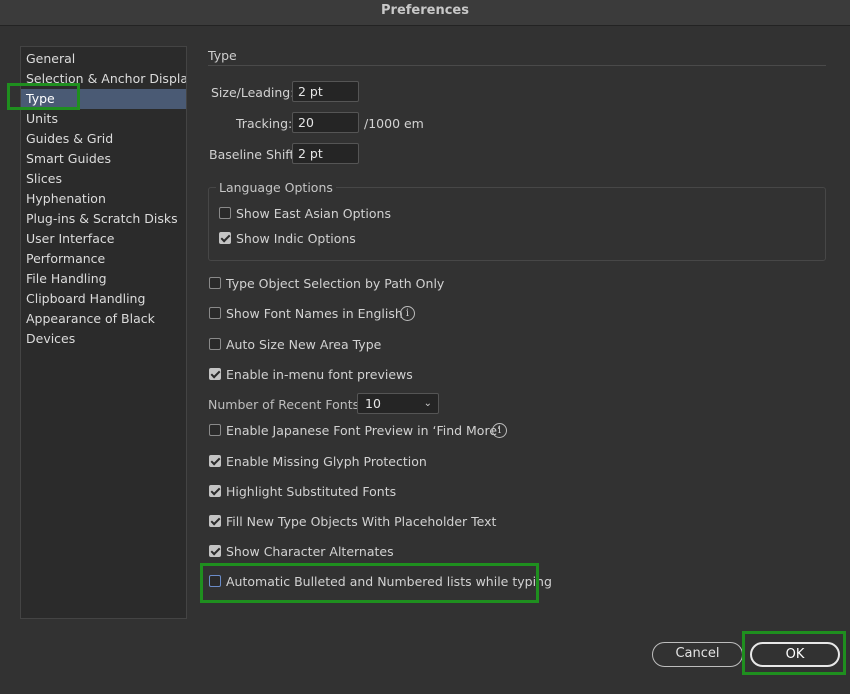  I want to click on font-names-english-label: Show Font Names in English, so click(314, 313).